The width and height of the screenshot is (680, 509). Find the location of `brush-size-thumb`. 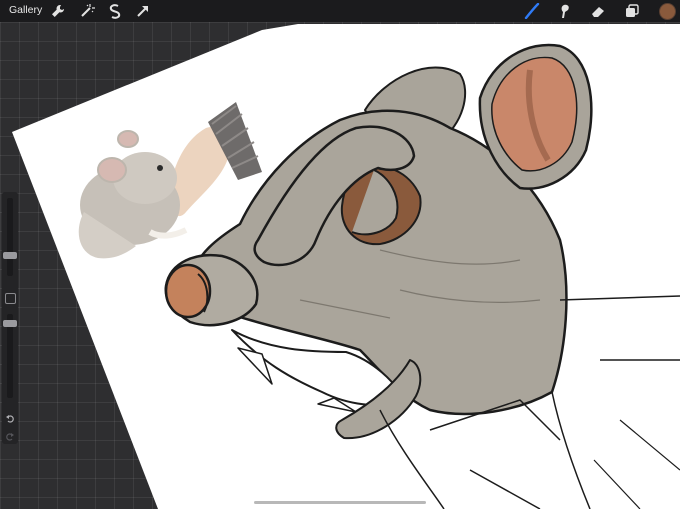

brush-size-thumb is located at coordinates (10, 255).